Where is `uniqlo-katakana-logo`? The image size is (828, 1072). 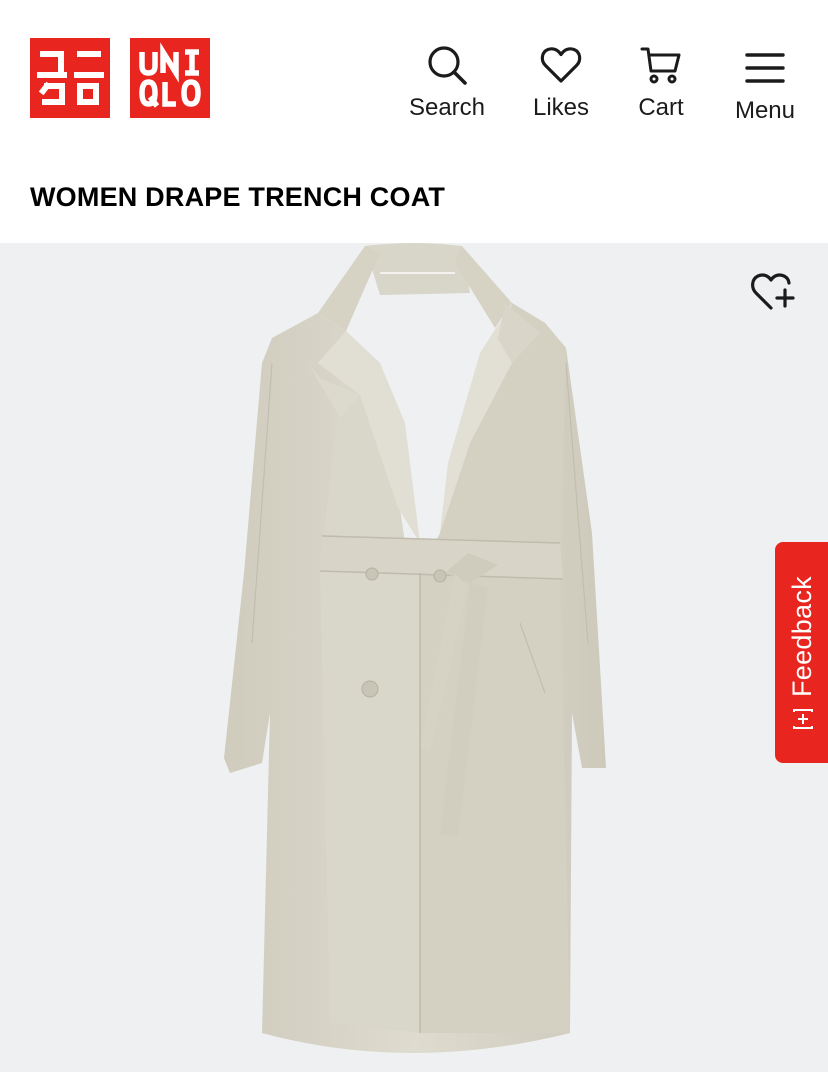 uniqlo-katakana-logo is located at coordinates (70, 78).